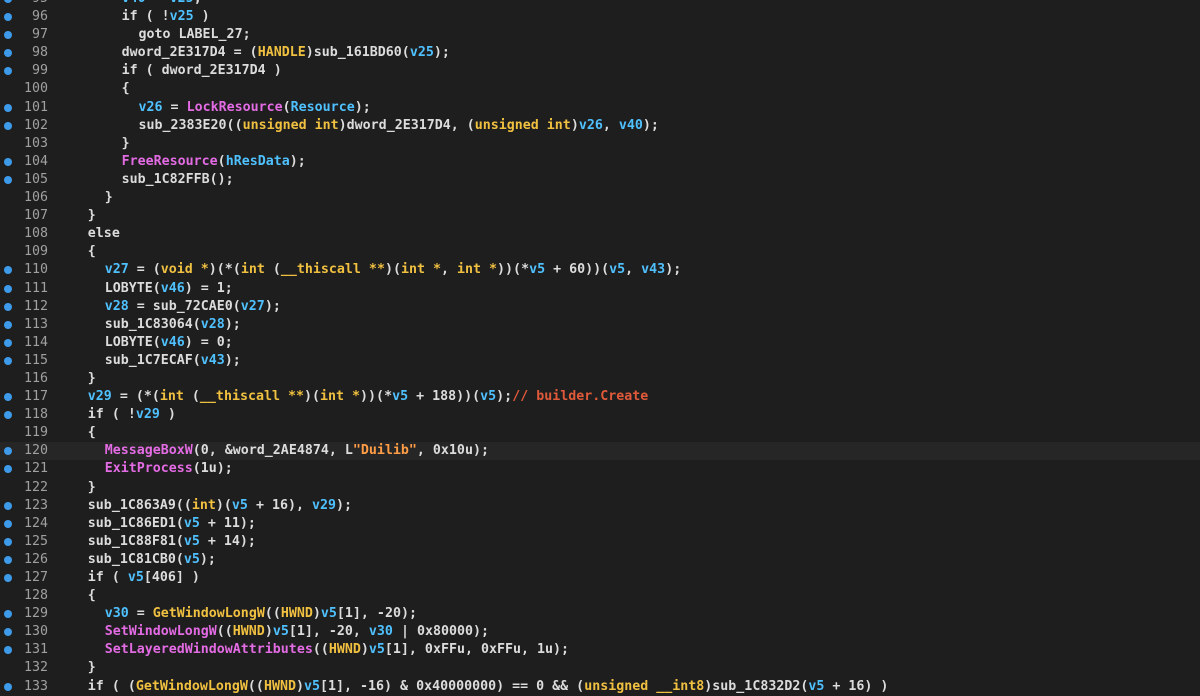  I want to click on code-line: 127 if ( v5[406] ), so click(600, 578).